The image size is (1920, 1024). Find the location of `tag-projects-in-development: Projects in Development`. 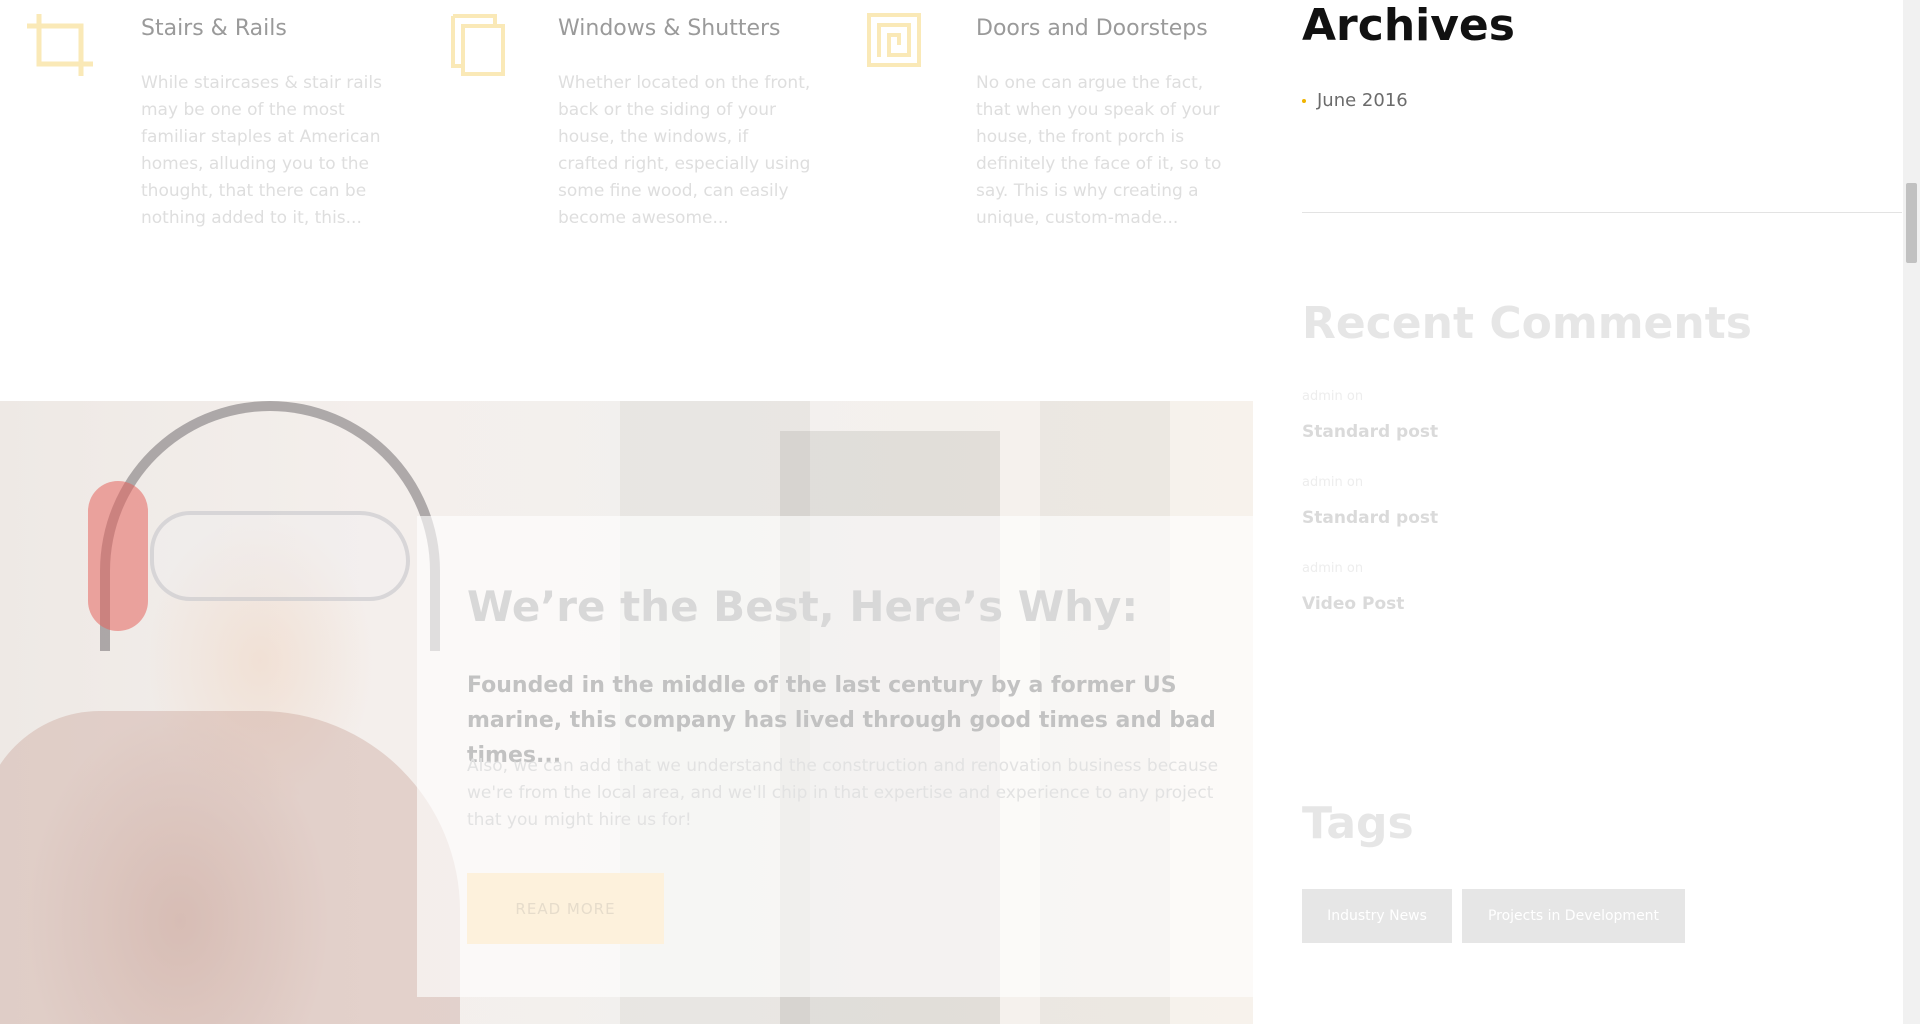

tag-projects-in-development: Projects in Development is located at coordinates (1573, 916).